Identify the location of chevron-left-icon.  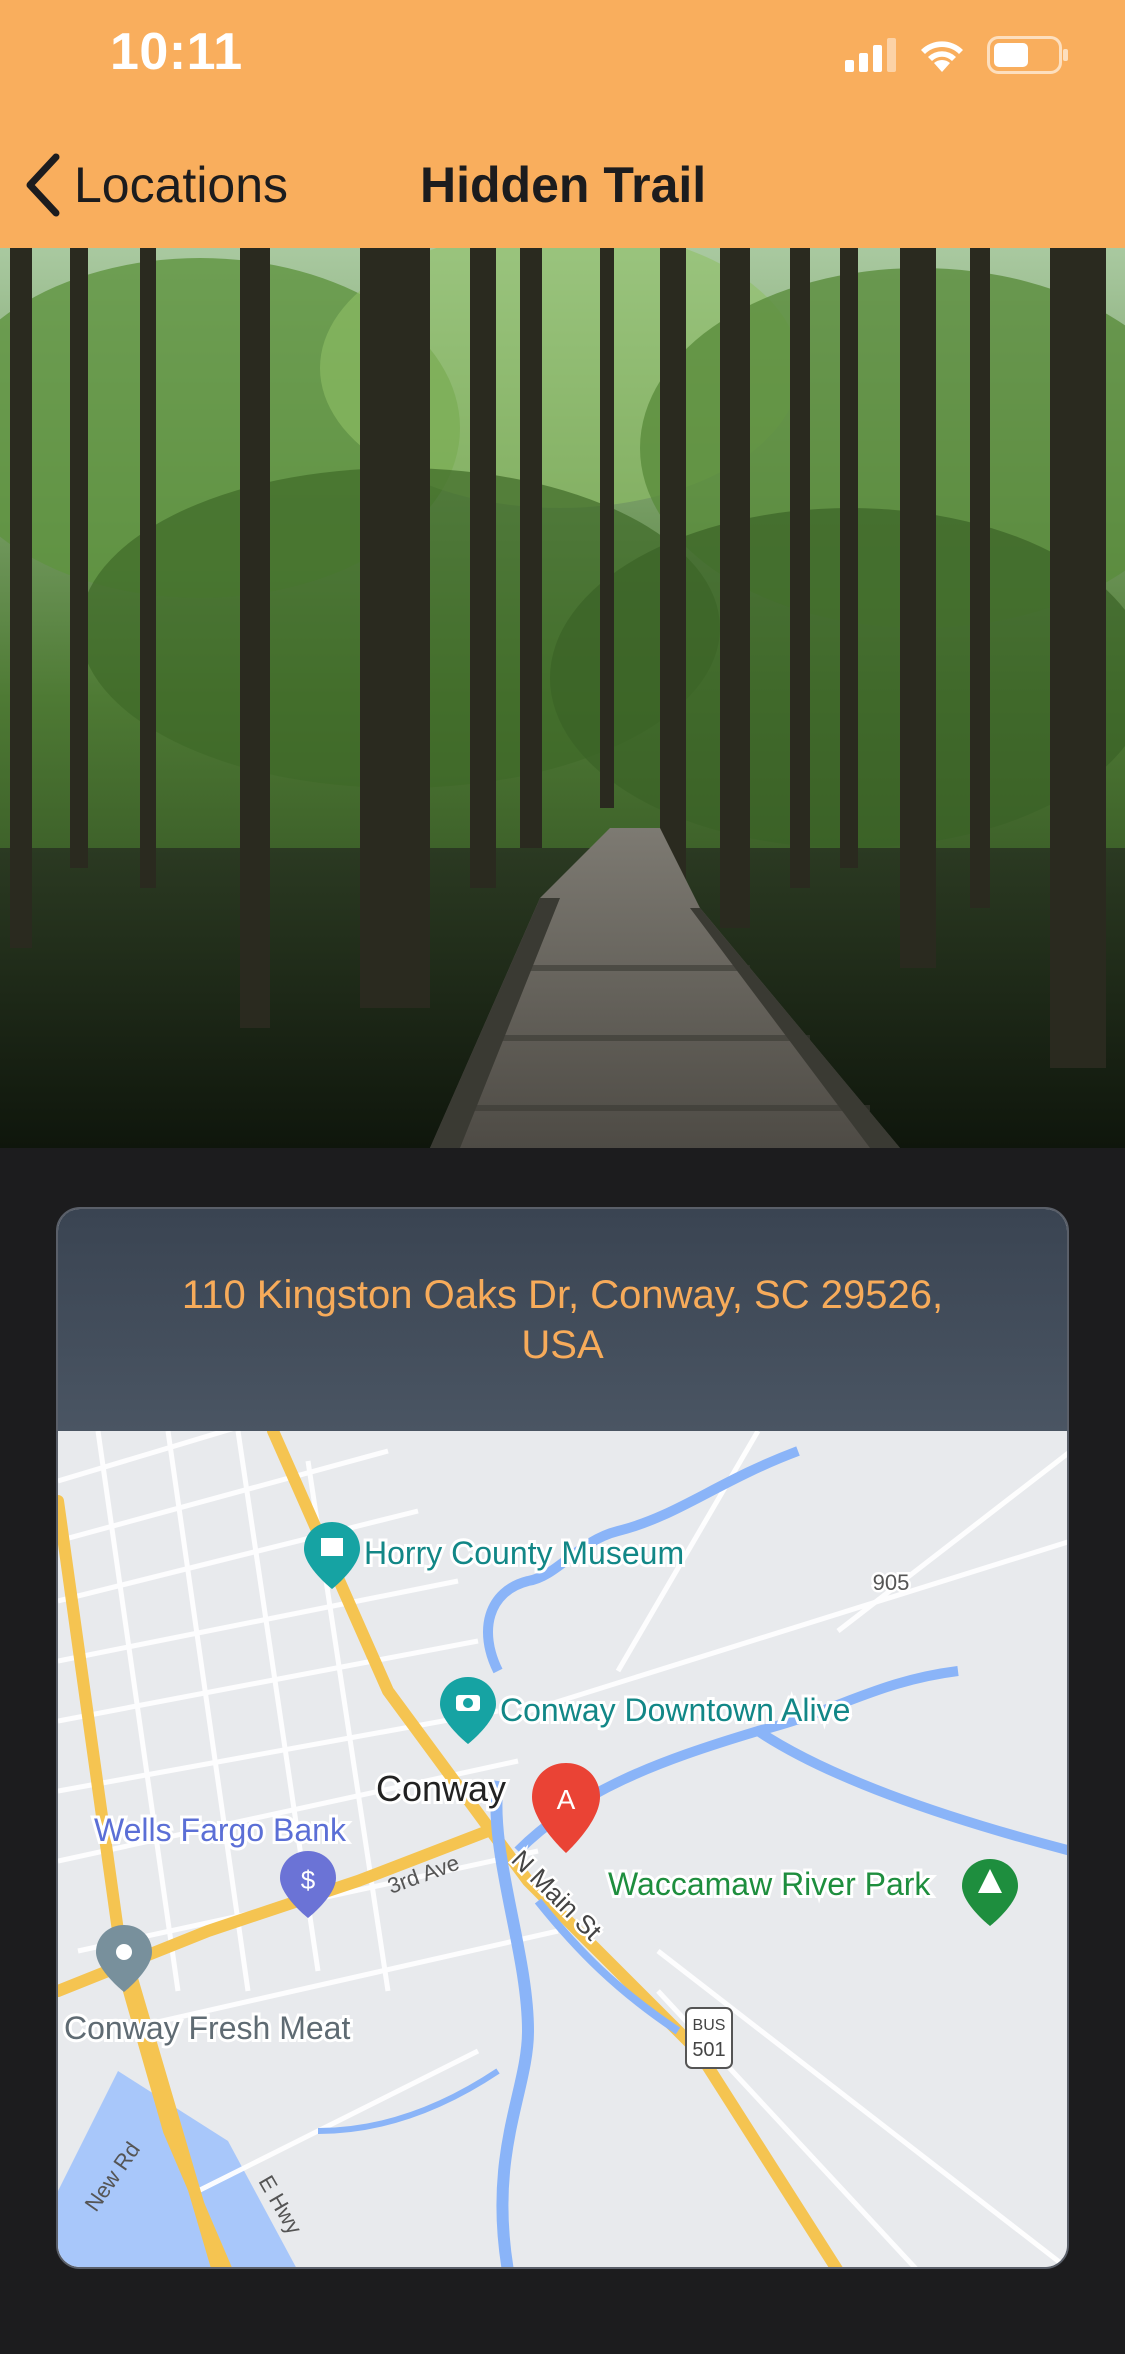
(43, 185).